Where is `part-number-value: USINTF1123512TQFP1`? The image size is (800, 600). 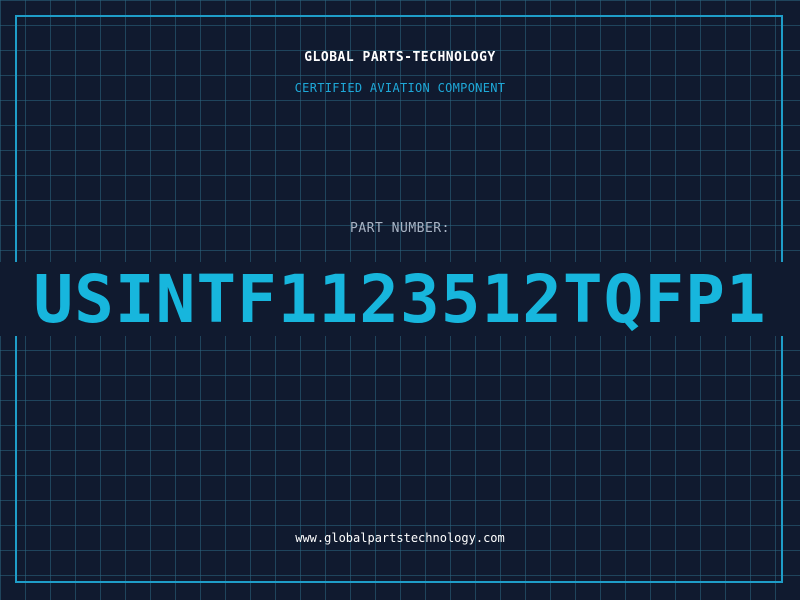
part-number-value: USINTF1123512TQFP1 is located at coordinates (400, 299).